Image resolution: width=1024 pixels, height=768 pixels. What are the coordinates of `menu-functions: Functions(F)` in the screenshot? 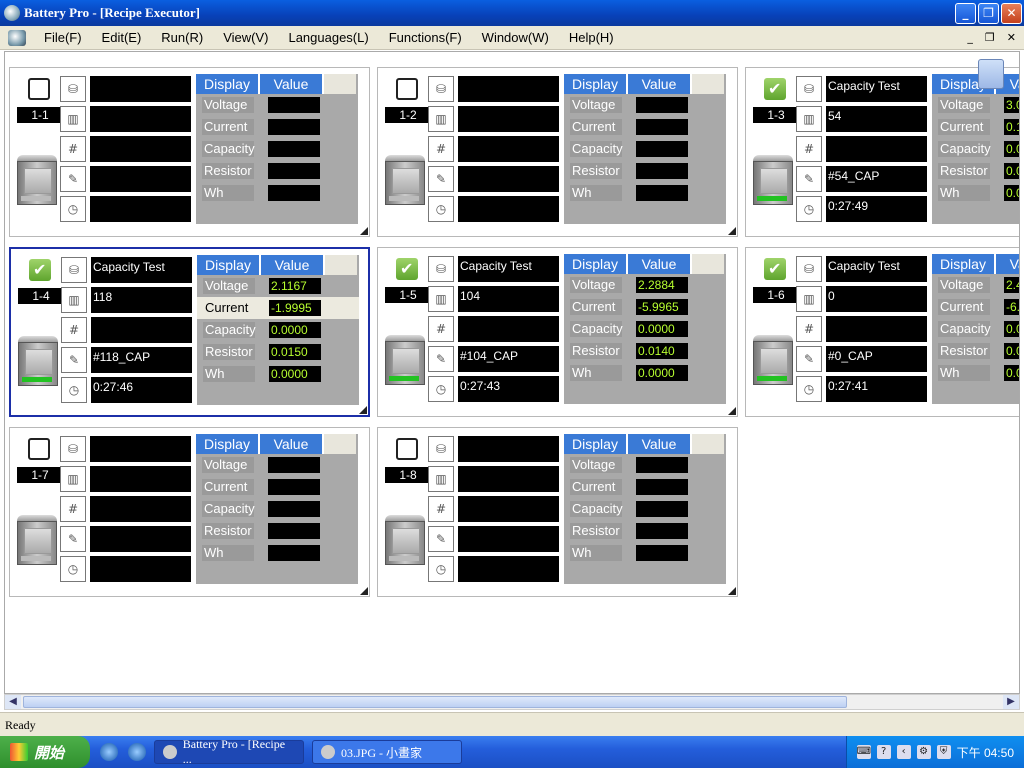 It's located at (425, 37).